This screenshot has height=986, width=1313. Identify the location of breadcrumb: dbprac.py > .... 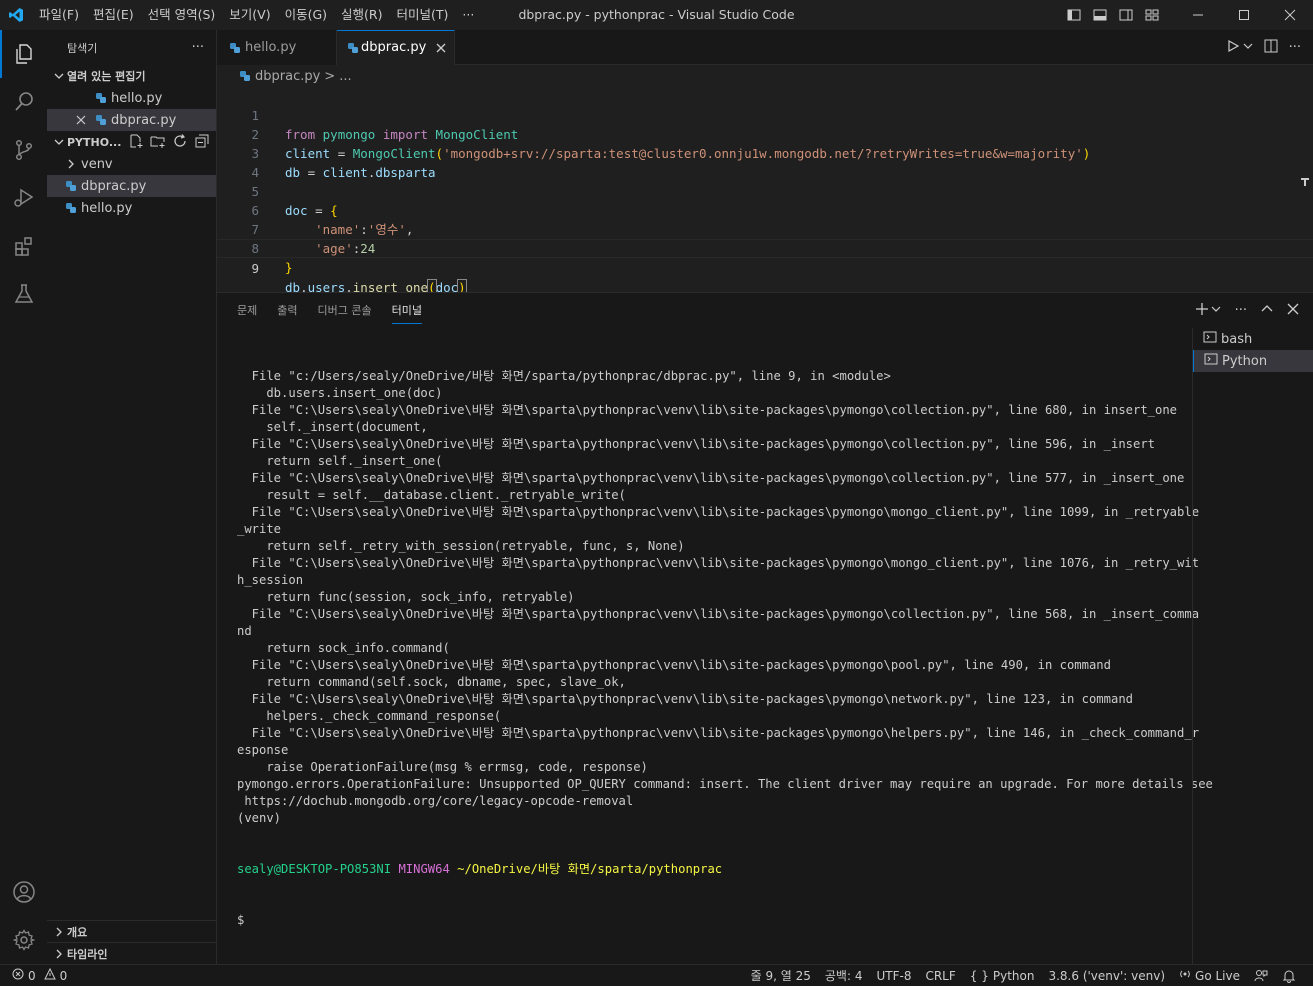
(765, 76).